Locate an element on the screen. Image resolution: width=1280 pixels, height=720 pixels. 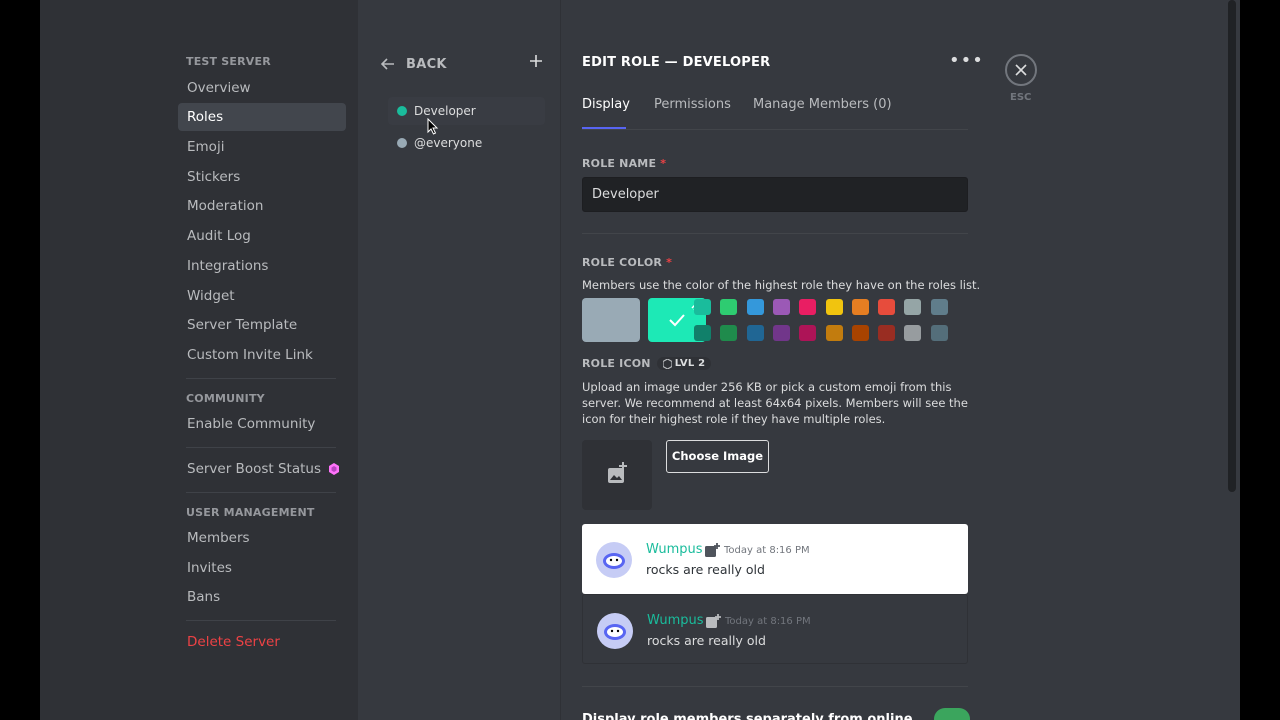
page-title: EDIT ROLE — DEVELOPER is located at coordinates (676, 62).